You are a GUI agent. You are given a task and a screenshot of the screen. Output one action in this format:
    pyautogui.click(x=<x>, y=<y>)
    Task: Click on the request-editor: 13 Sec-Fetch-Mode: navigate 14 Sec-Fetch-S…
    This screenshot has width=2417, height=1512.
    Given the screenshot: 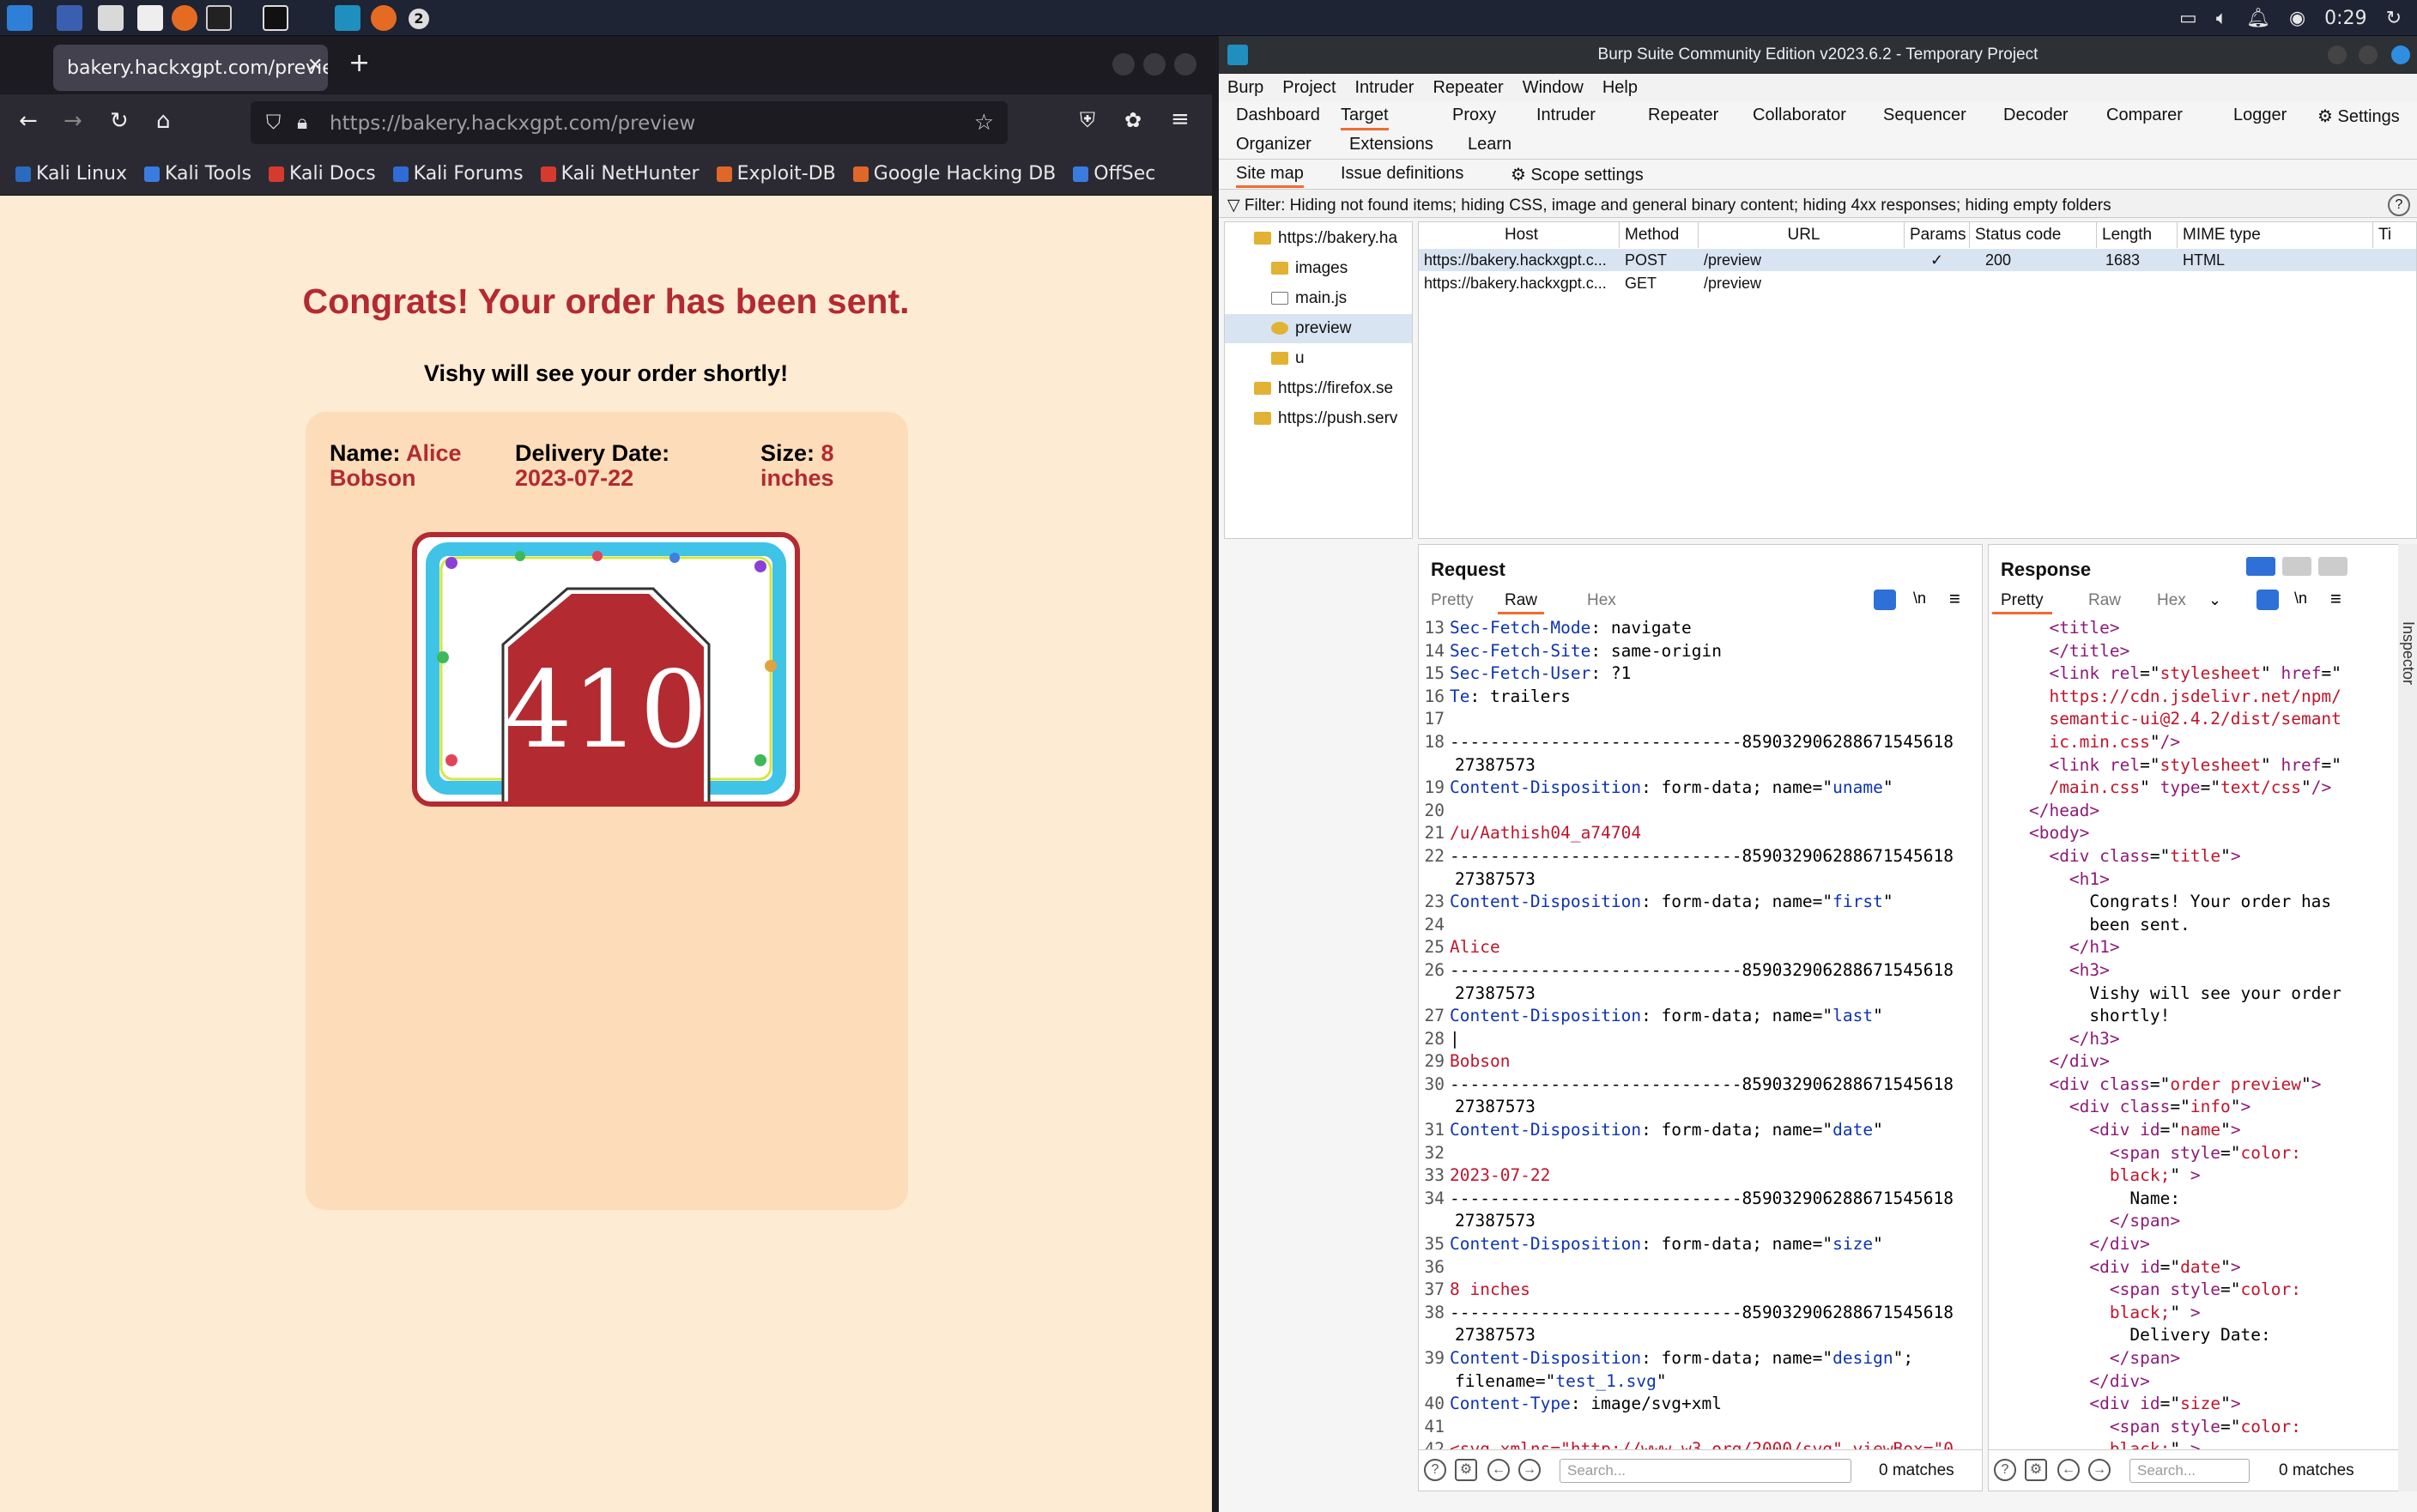 What is the action you would take?
    pyautogui.click(x=1694, y=1054)
    